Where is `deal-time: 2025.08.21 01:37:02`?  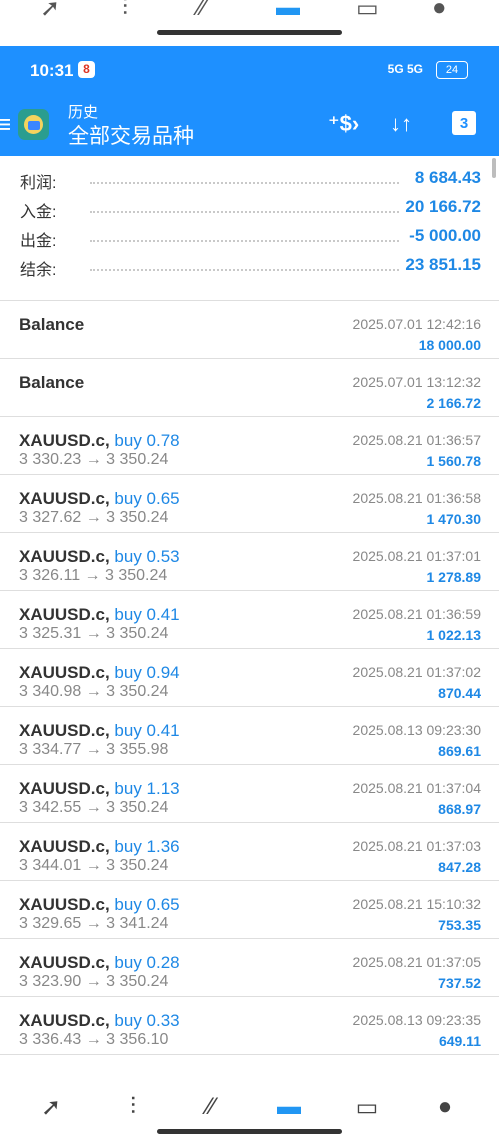 deal-time: 2025.08.21 01:37:02 is located at coordinates (416, 672).